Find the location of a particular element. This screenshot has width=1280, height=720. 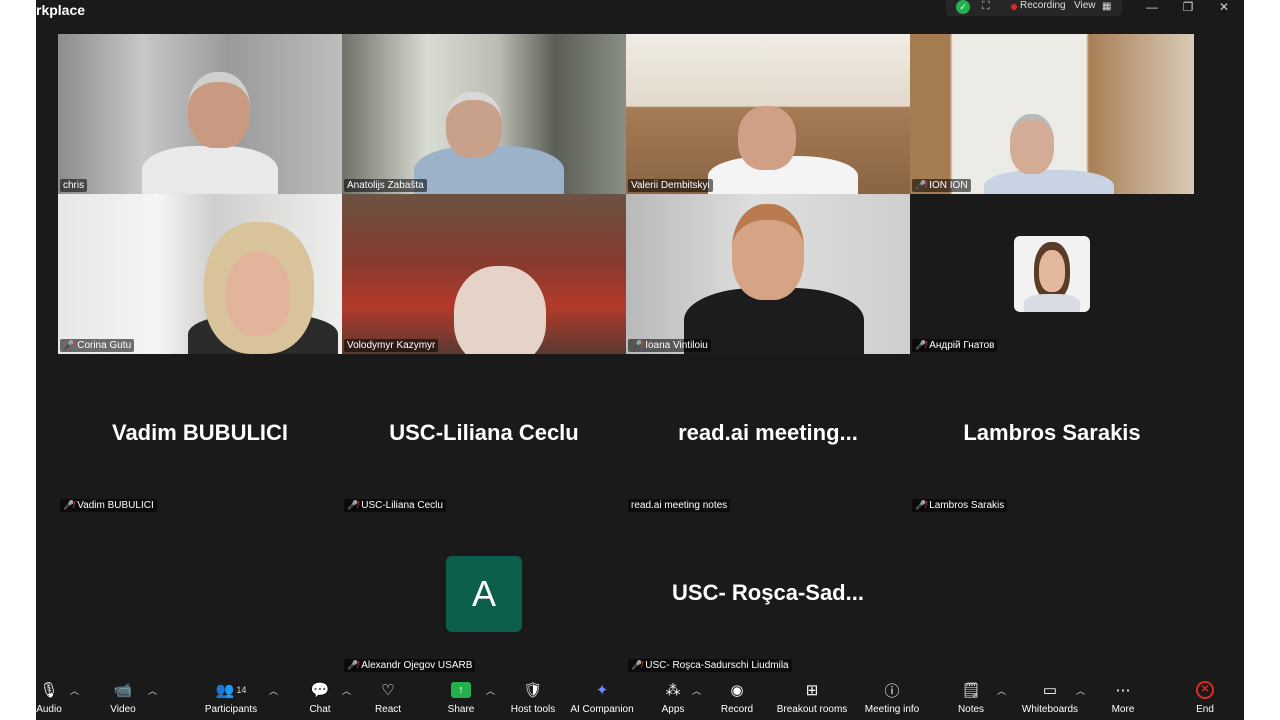

info-icon: ⓘ is located at coordinates (892, 691).